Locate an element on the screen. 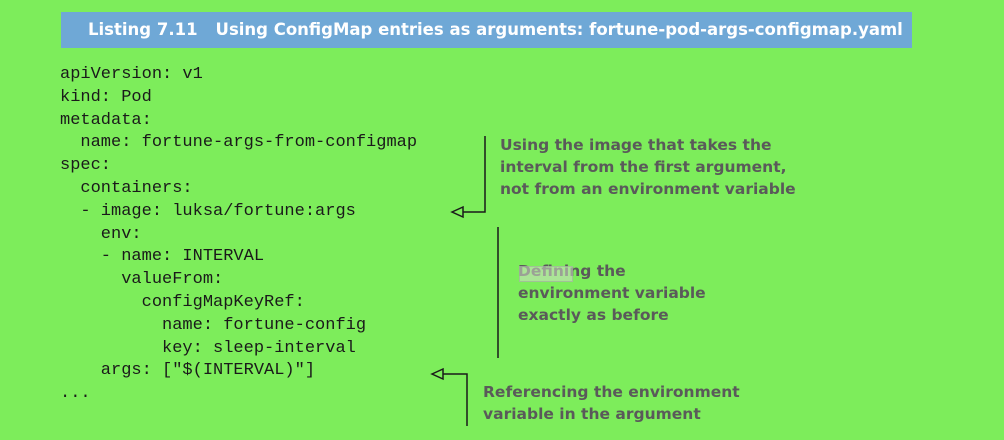  callout-image-line-1: Using the image that takes the is located at coordinates (636, 145).